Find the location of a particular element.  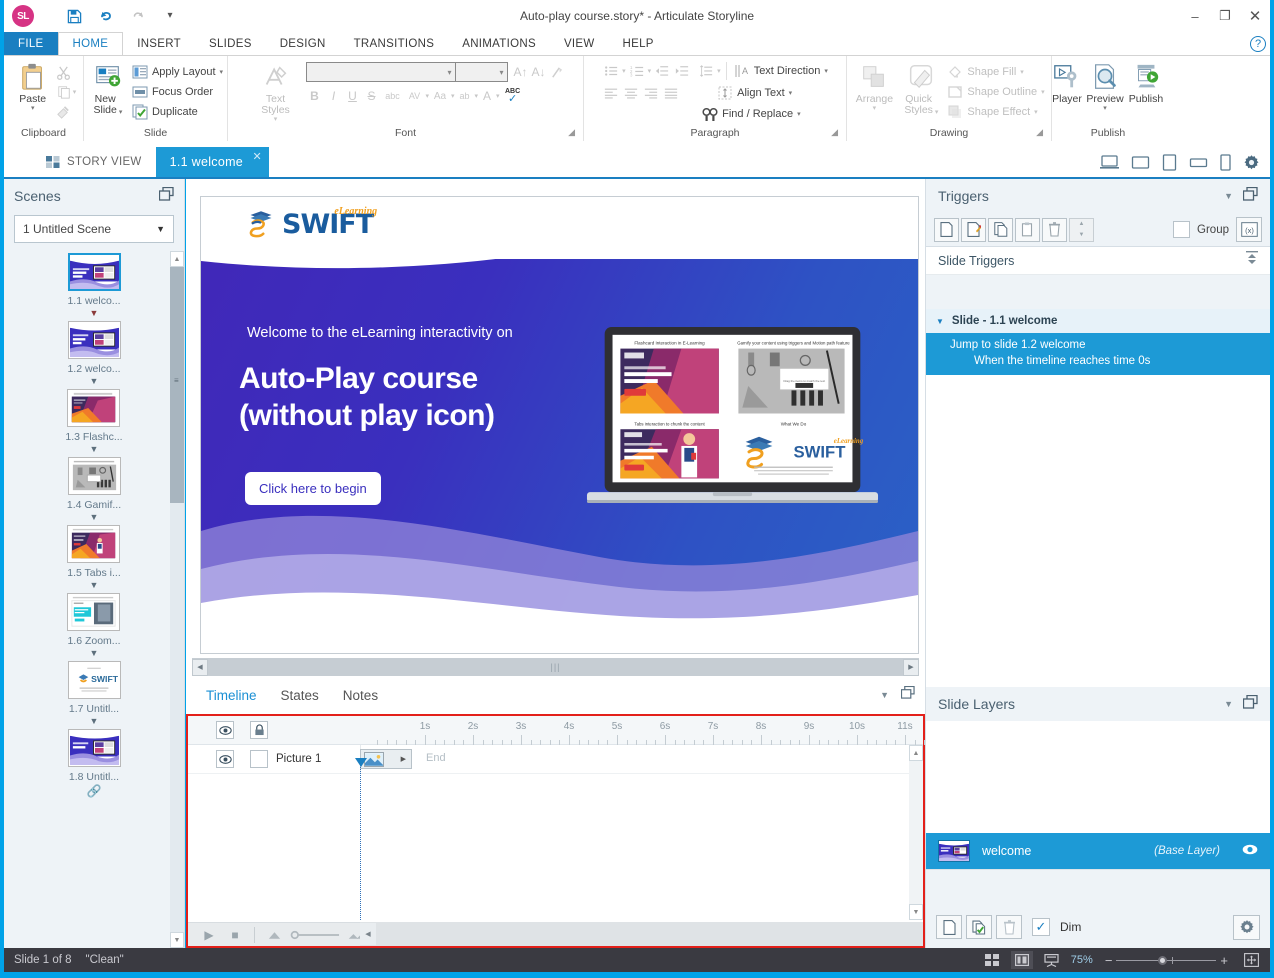

font-color-caret-icon: ▾ is located at coordinates (498, 96).